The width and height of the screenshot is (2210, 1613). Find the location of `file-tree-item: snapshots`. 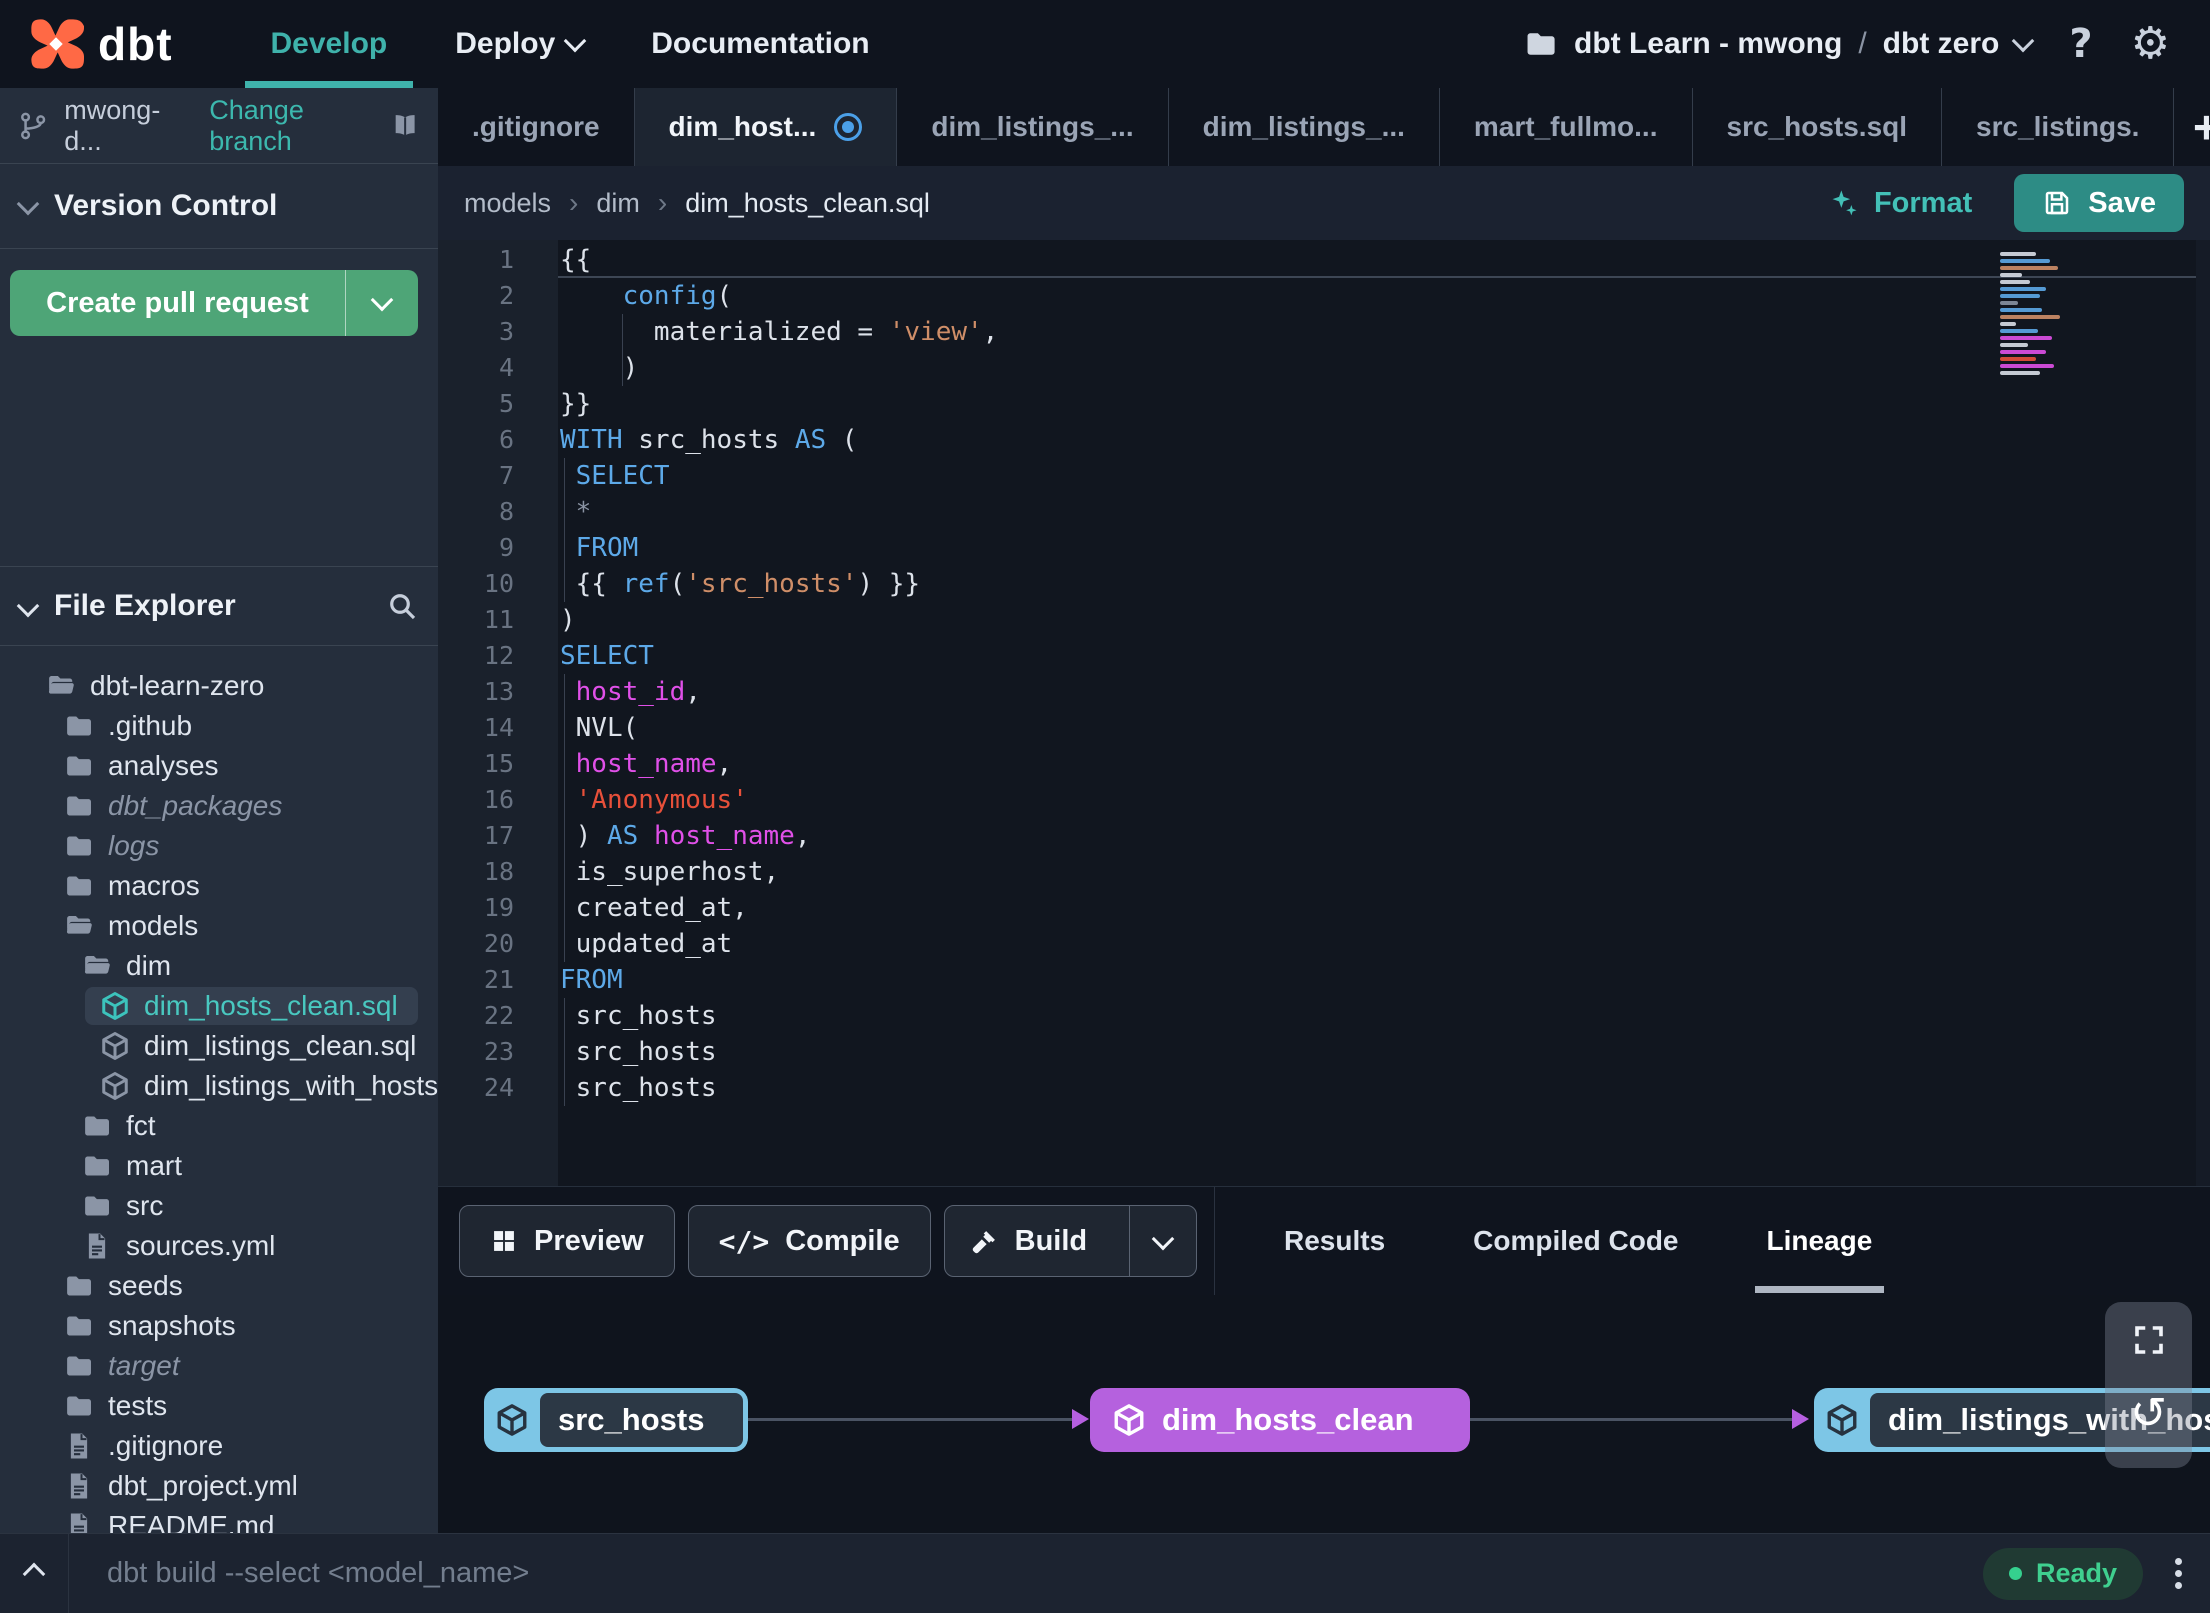

file-tree-item: snapshots is located at coordinates (219, 1326).